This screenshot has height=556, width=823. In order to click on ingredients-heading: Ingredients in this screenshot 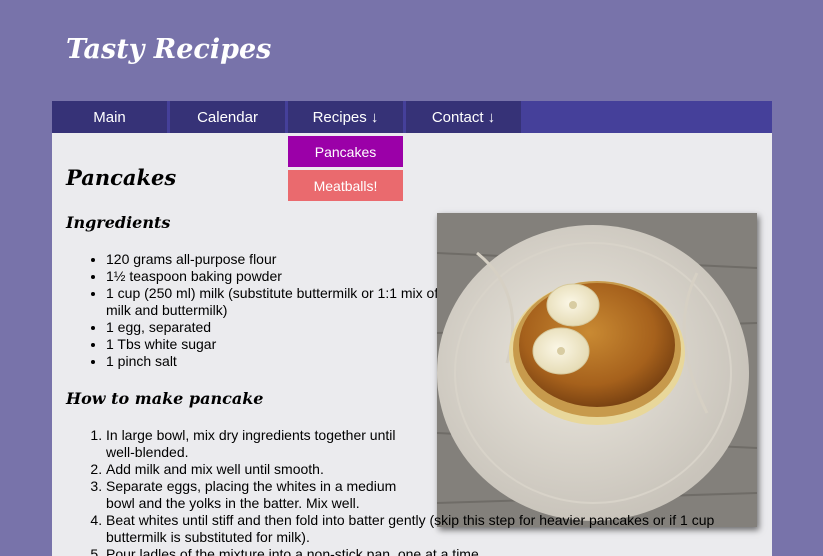, I will do `click(118, 222)`.